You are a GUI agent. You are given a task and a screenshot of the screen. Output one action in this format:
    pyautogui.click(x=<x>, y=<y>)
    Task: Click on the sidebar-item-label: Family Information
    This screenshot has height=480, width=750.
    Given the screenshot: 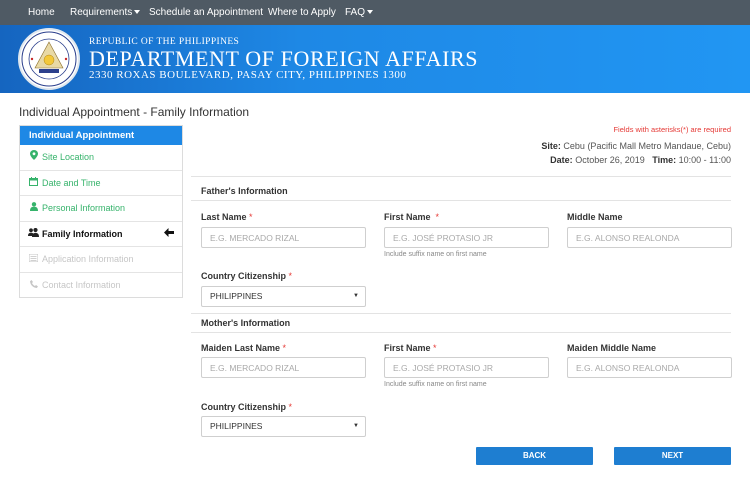 What is the action you would take?
    pyautogui.click(x=82, y=233)
    